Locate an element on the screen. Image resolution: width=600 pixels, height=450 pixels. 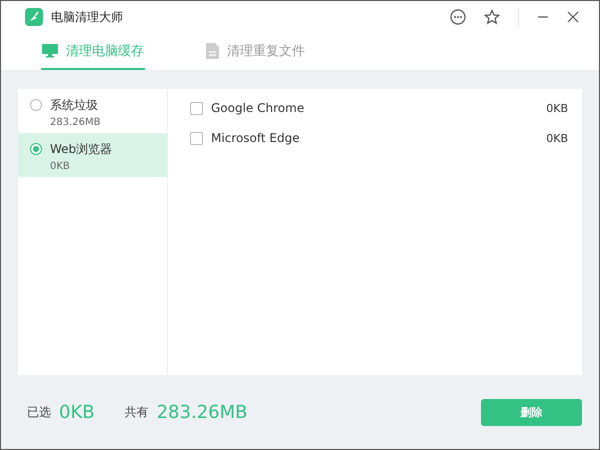
category-item: Web浏览器 0KB is located at coordinates (92, 155).